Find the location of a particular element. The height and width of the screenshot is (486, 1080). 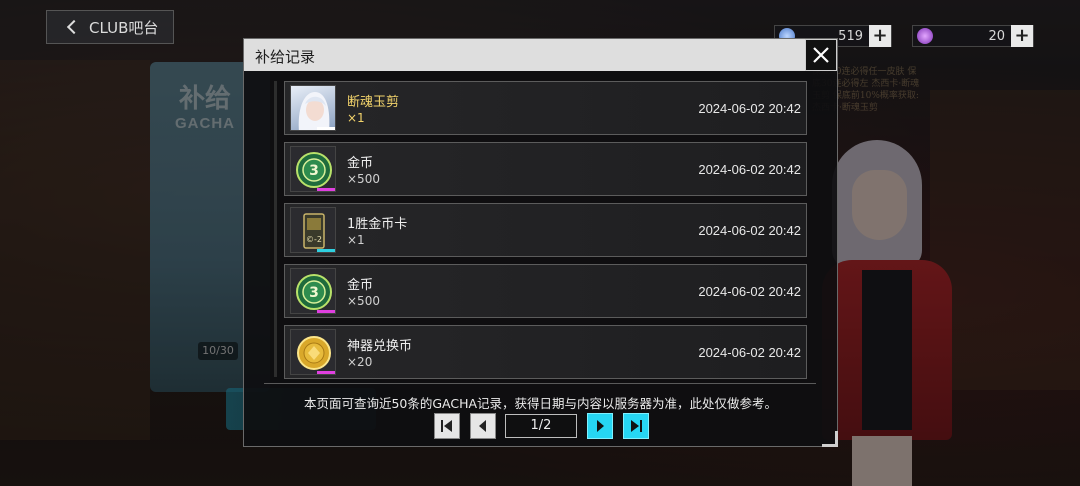

add-gem-button: + is located at coordinates (1022, 36).